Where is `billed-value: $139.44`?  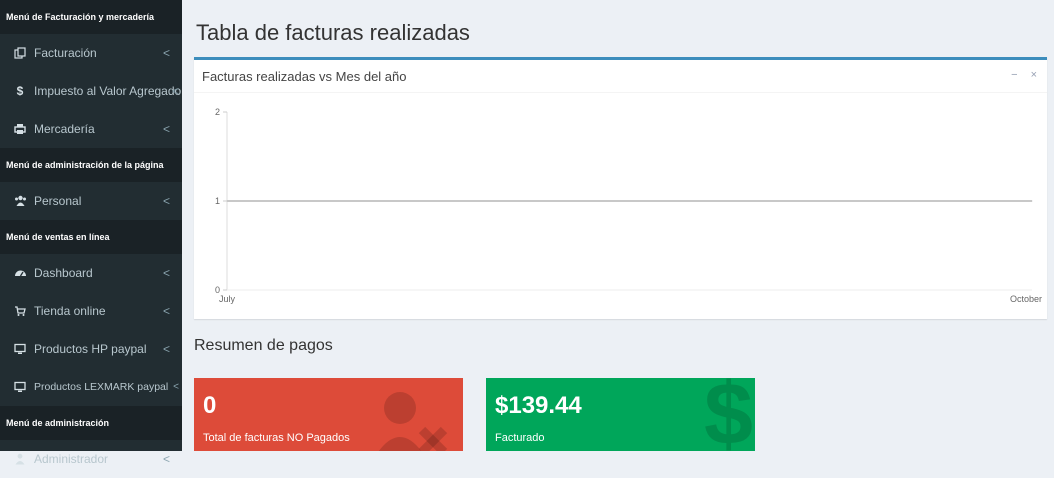 billed-value: $139.44 is located at coordinates (538, 405).